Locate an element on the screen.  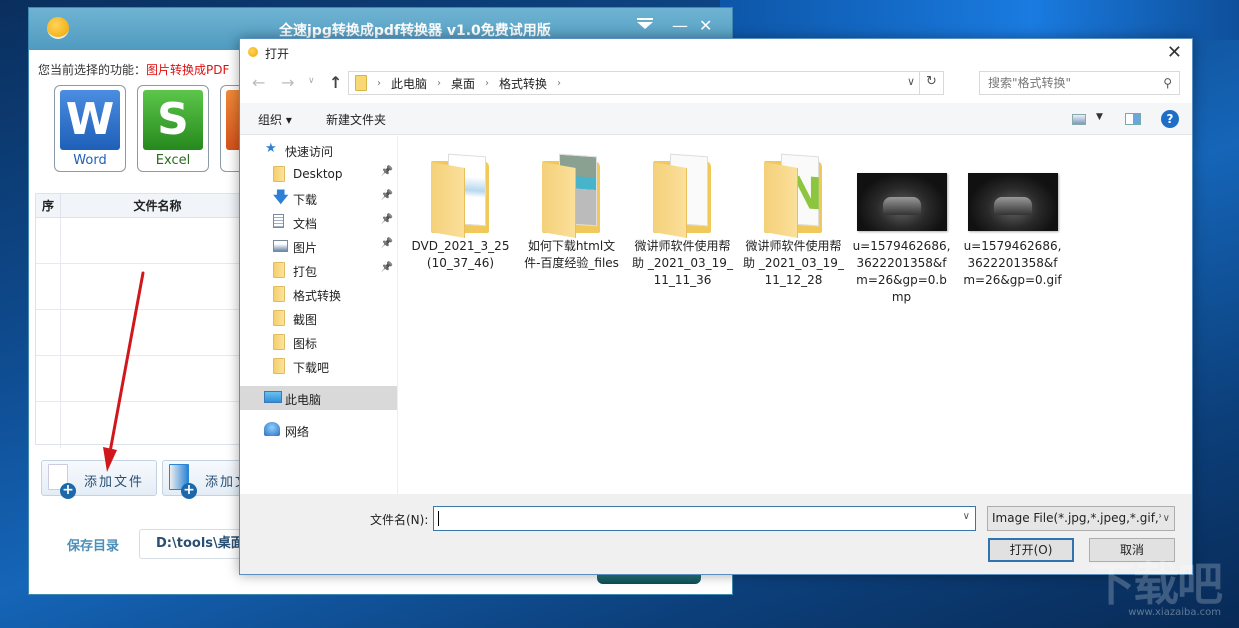
address-bar: › 此电脑 › 桌面 › 格式转换 › ∨ ↻ is located at coordinates (646, 83).